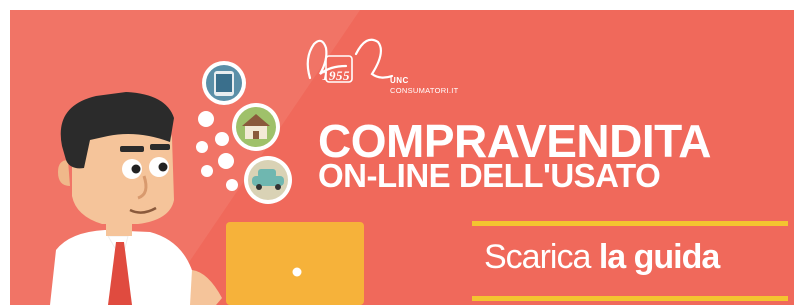  What do you see at coordinates (295, 263) in the screenshot?
I see `laptop` at bounding box center [295, 263].